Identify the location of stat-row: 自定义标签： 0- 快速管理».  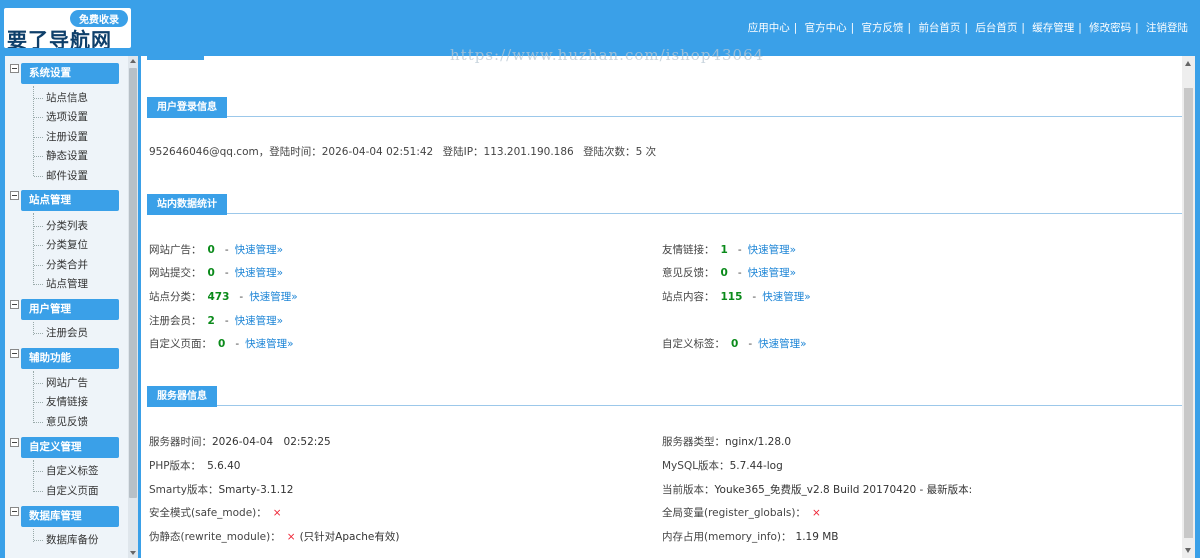
(734, 344).